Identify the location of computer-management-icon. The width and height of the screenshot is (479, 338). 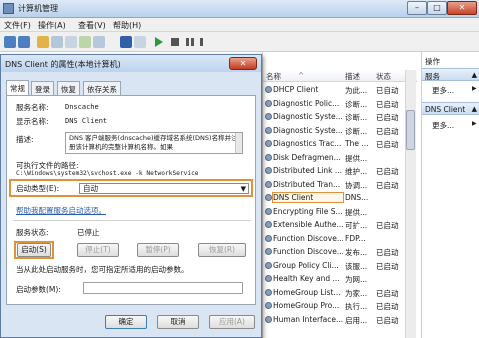
(8, 8).